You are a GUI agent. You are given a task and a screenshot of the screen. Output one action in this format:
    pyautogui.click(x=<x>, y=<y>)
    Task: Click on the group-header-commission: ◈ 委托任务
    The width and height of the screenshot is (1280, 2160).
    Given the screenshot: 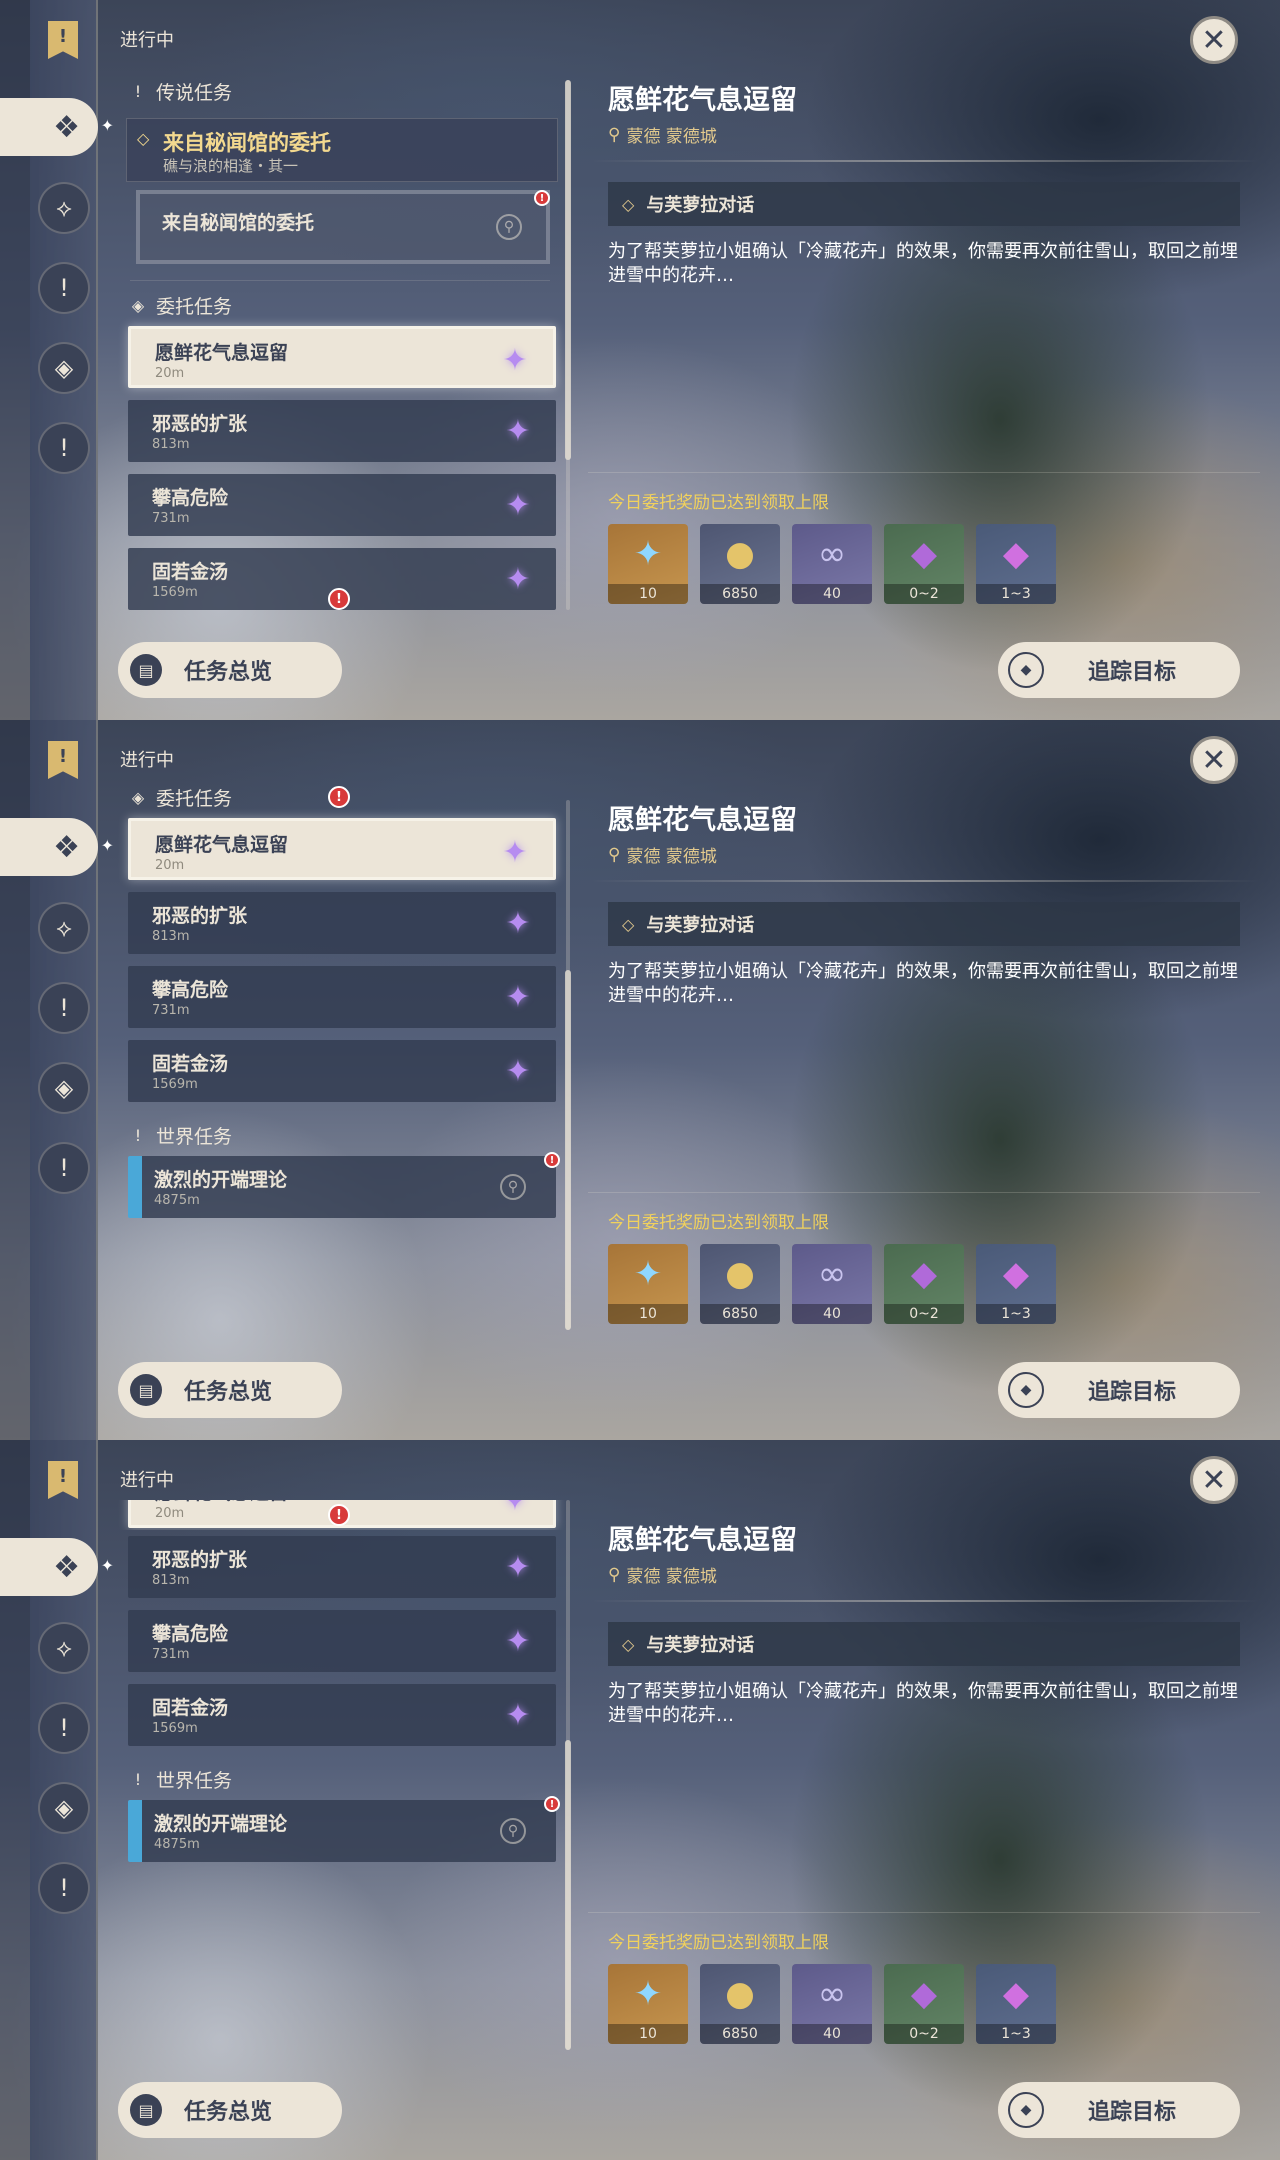 What is the action you would take?
    pyautogui.click(x=182, y=306)
    